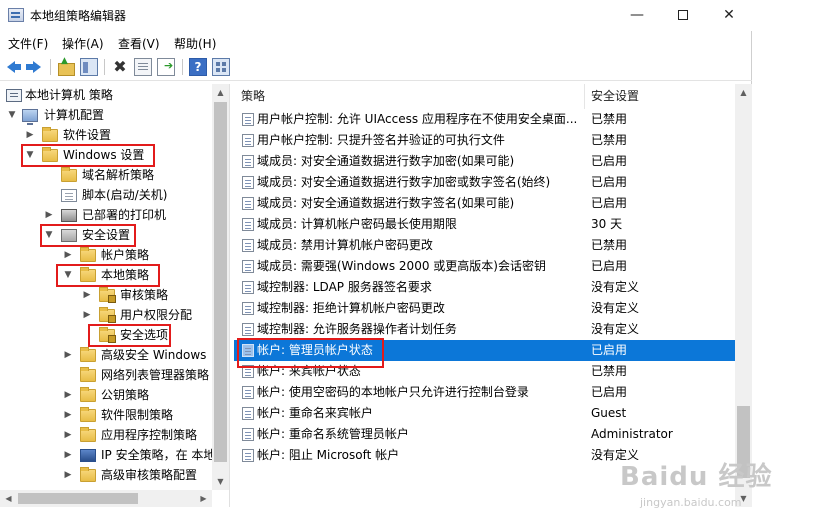 The image size is (819, 531). I want to click on tree-item-label: 安全选项, so click(144, 335).